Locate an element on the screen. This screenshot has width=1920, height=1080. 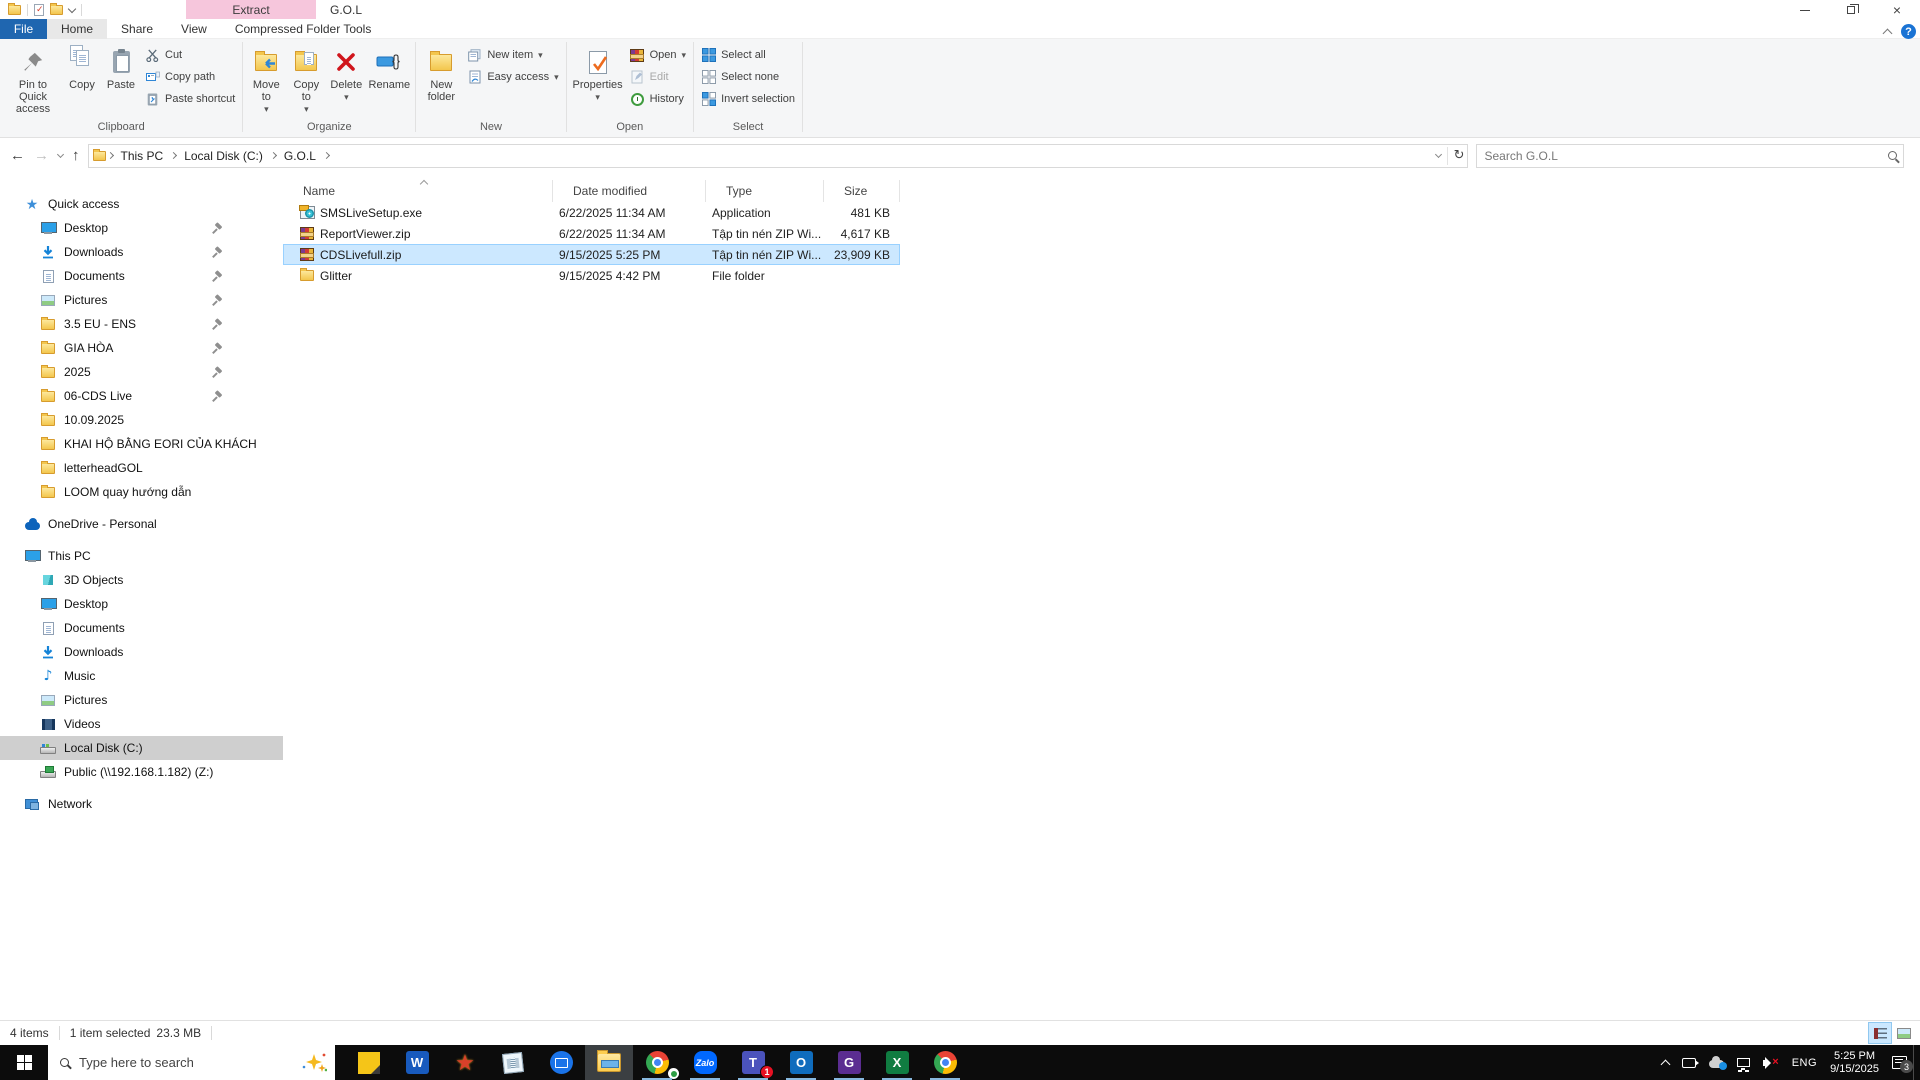
taskbar-app-teams: T 1 is located at coordinates (753, 1062).